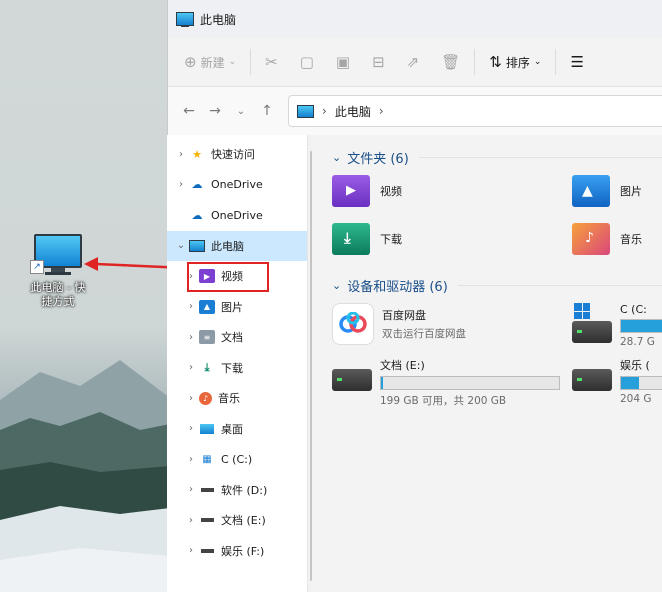 The height and width of the screenshot is (592, 662). What do you see at coordinates (207, 429) in the screenshot?
I see `desktop-icon` at bounding box center [207, 429].